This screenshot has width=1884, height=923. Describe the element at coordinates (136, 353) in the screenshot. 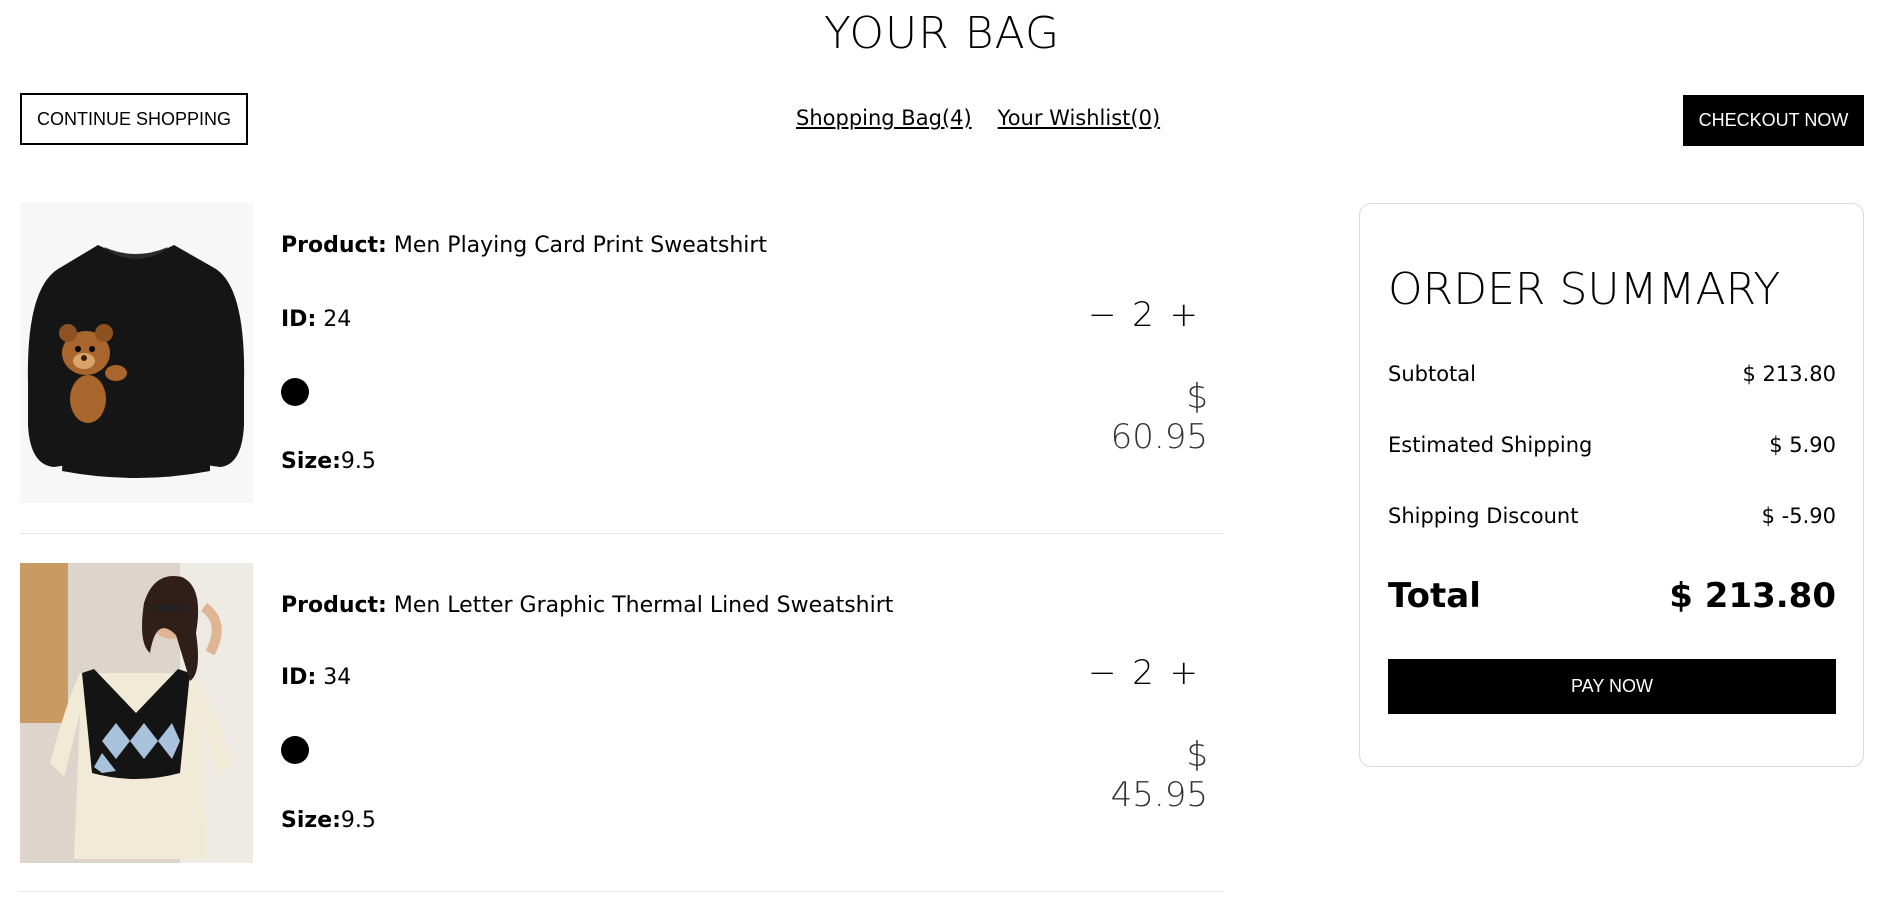

I see `product-image-sweatshirt` at that location.